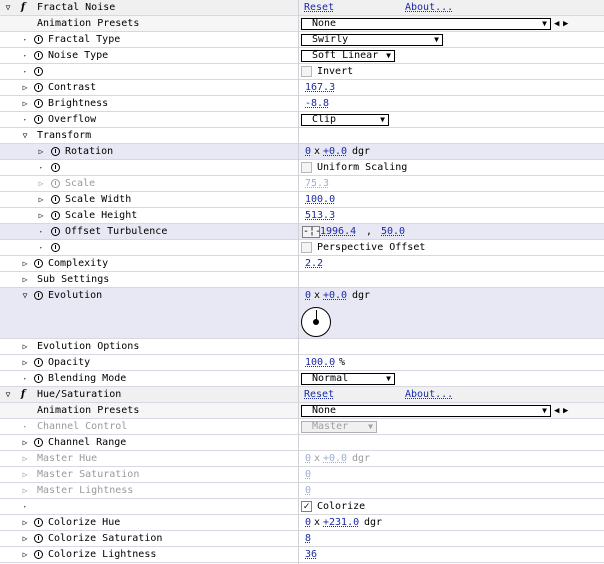 This screenshot has height=564, width=604. I want to click on row-uniform-scaling: ▸ Uniform Scaling, so click(302, 168).